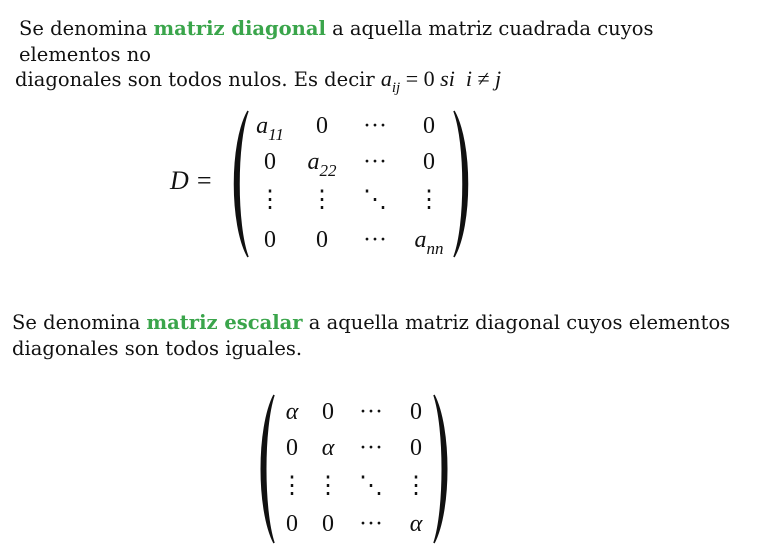  What do you see at coordinates (270, 162) in the screenshot?
I see `matrix-d-cell-2-1: 0` at bounding box center [270, 162].